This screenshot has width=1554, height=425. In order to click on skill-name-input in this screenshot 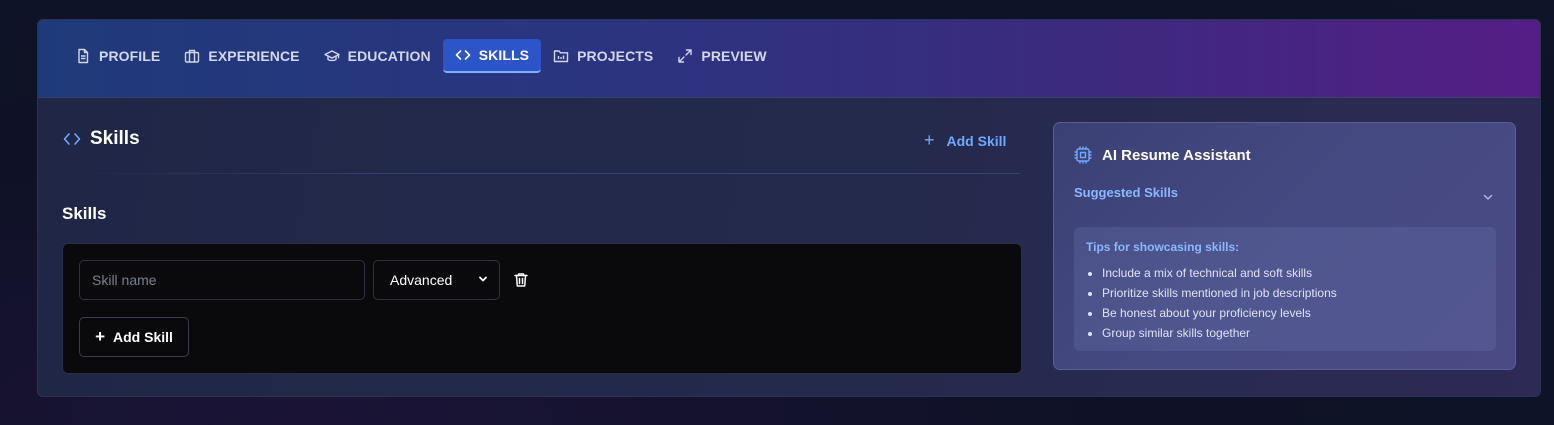, I will do `click(222, 280)`.